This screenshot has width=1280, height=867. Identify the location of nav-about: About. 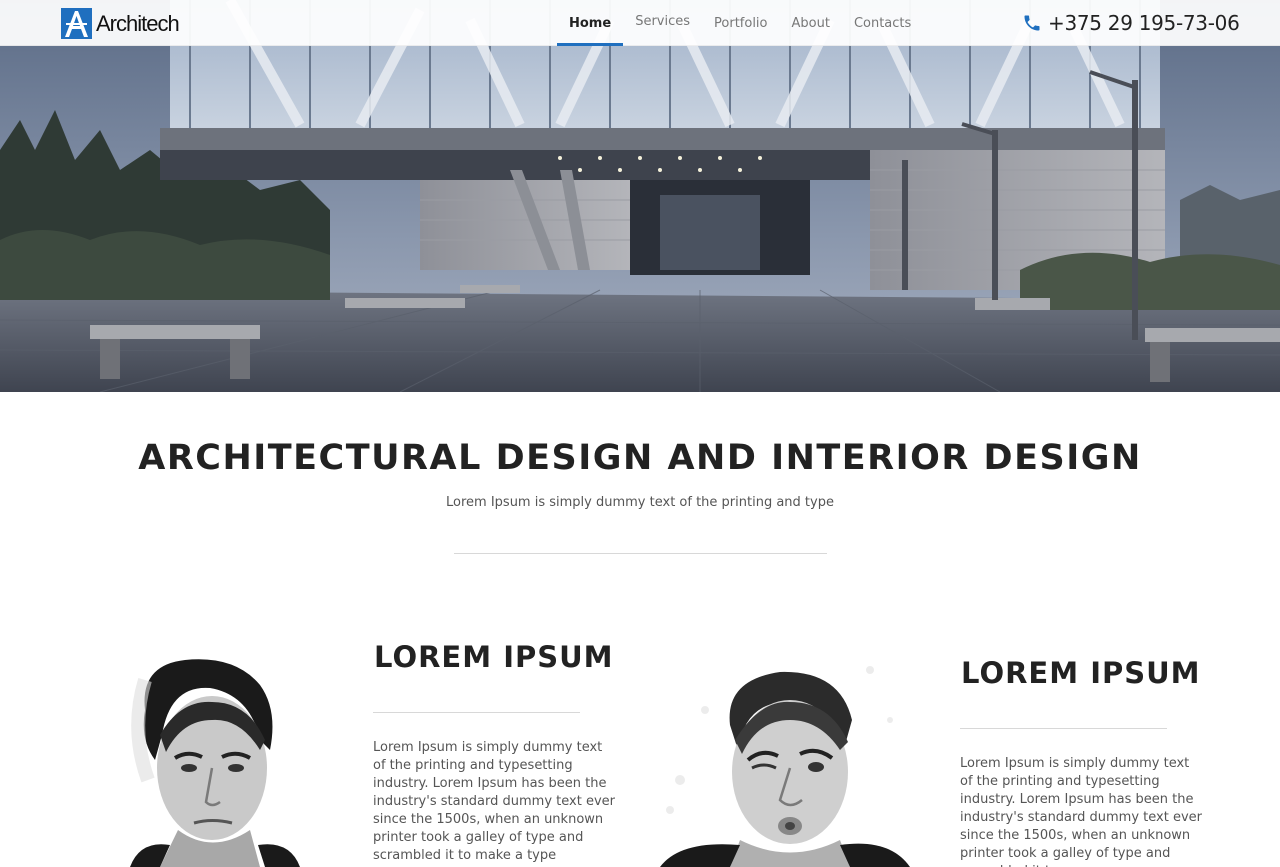
(811, 23).